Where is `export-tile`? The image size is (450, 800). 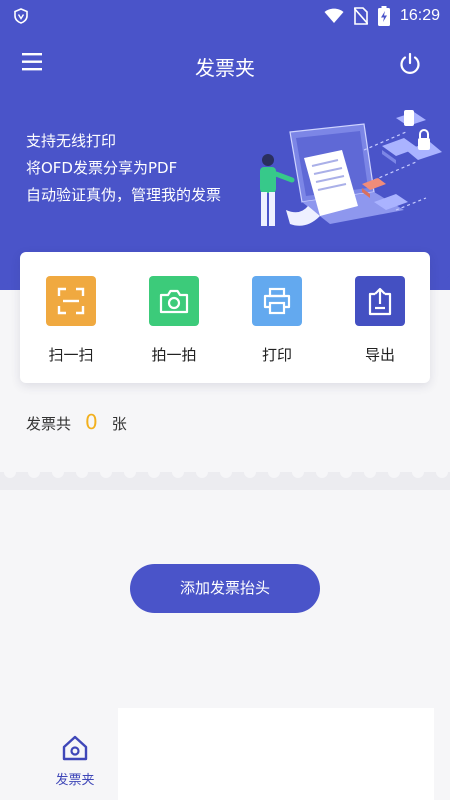 export-tile is located at coordinates (380, 301).